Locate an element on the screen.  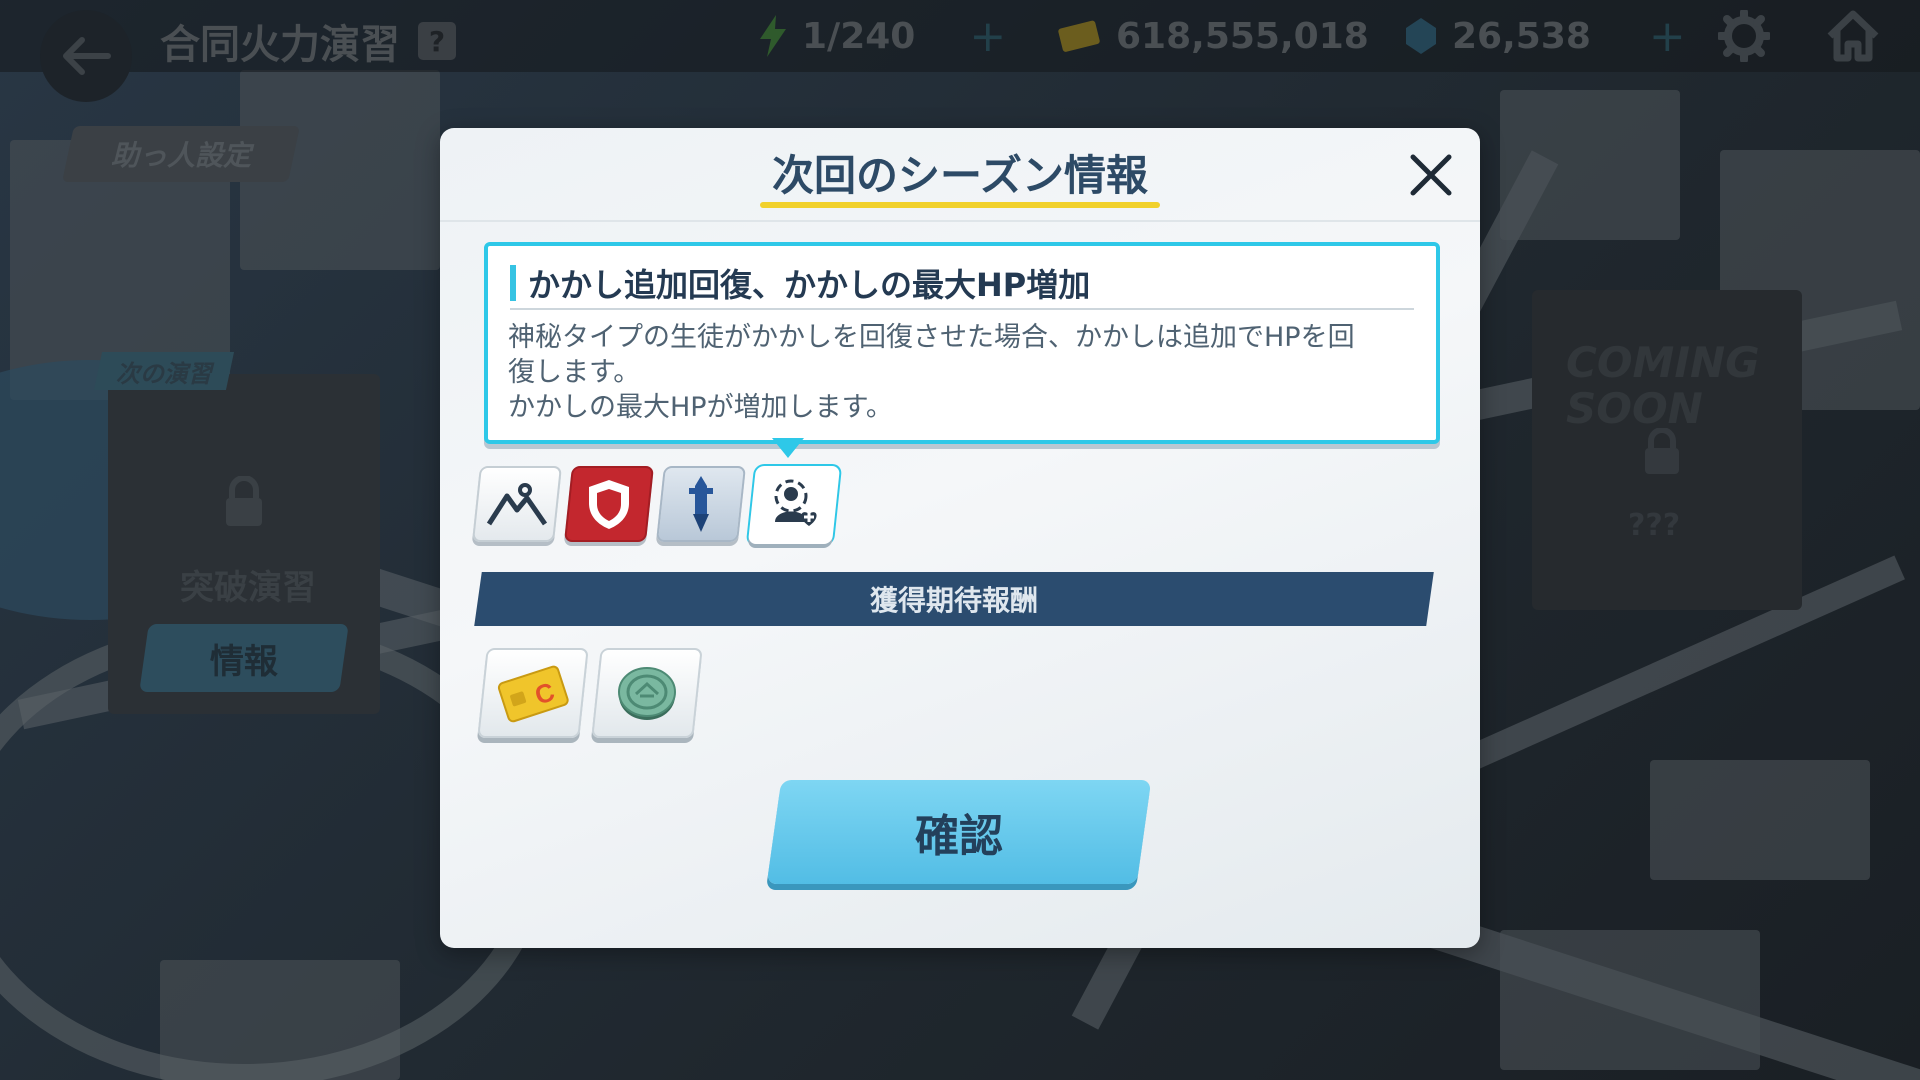
buff-heal is located at coordinates (794, 505).